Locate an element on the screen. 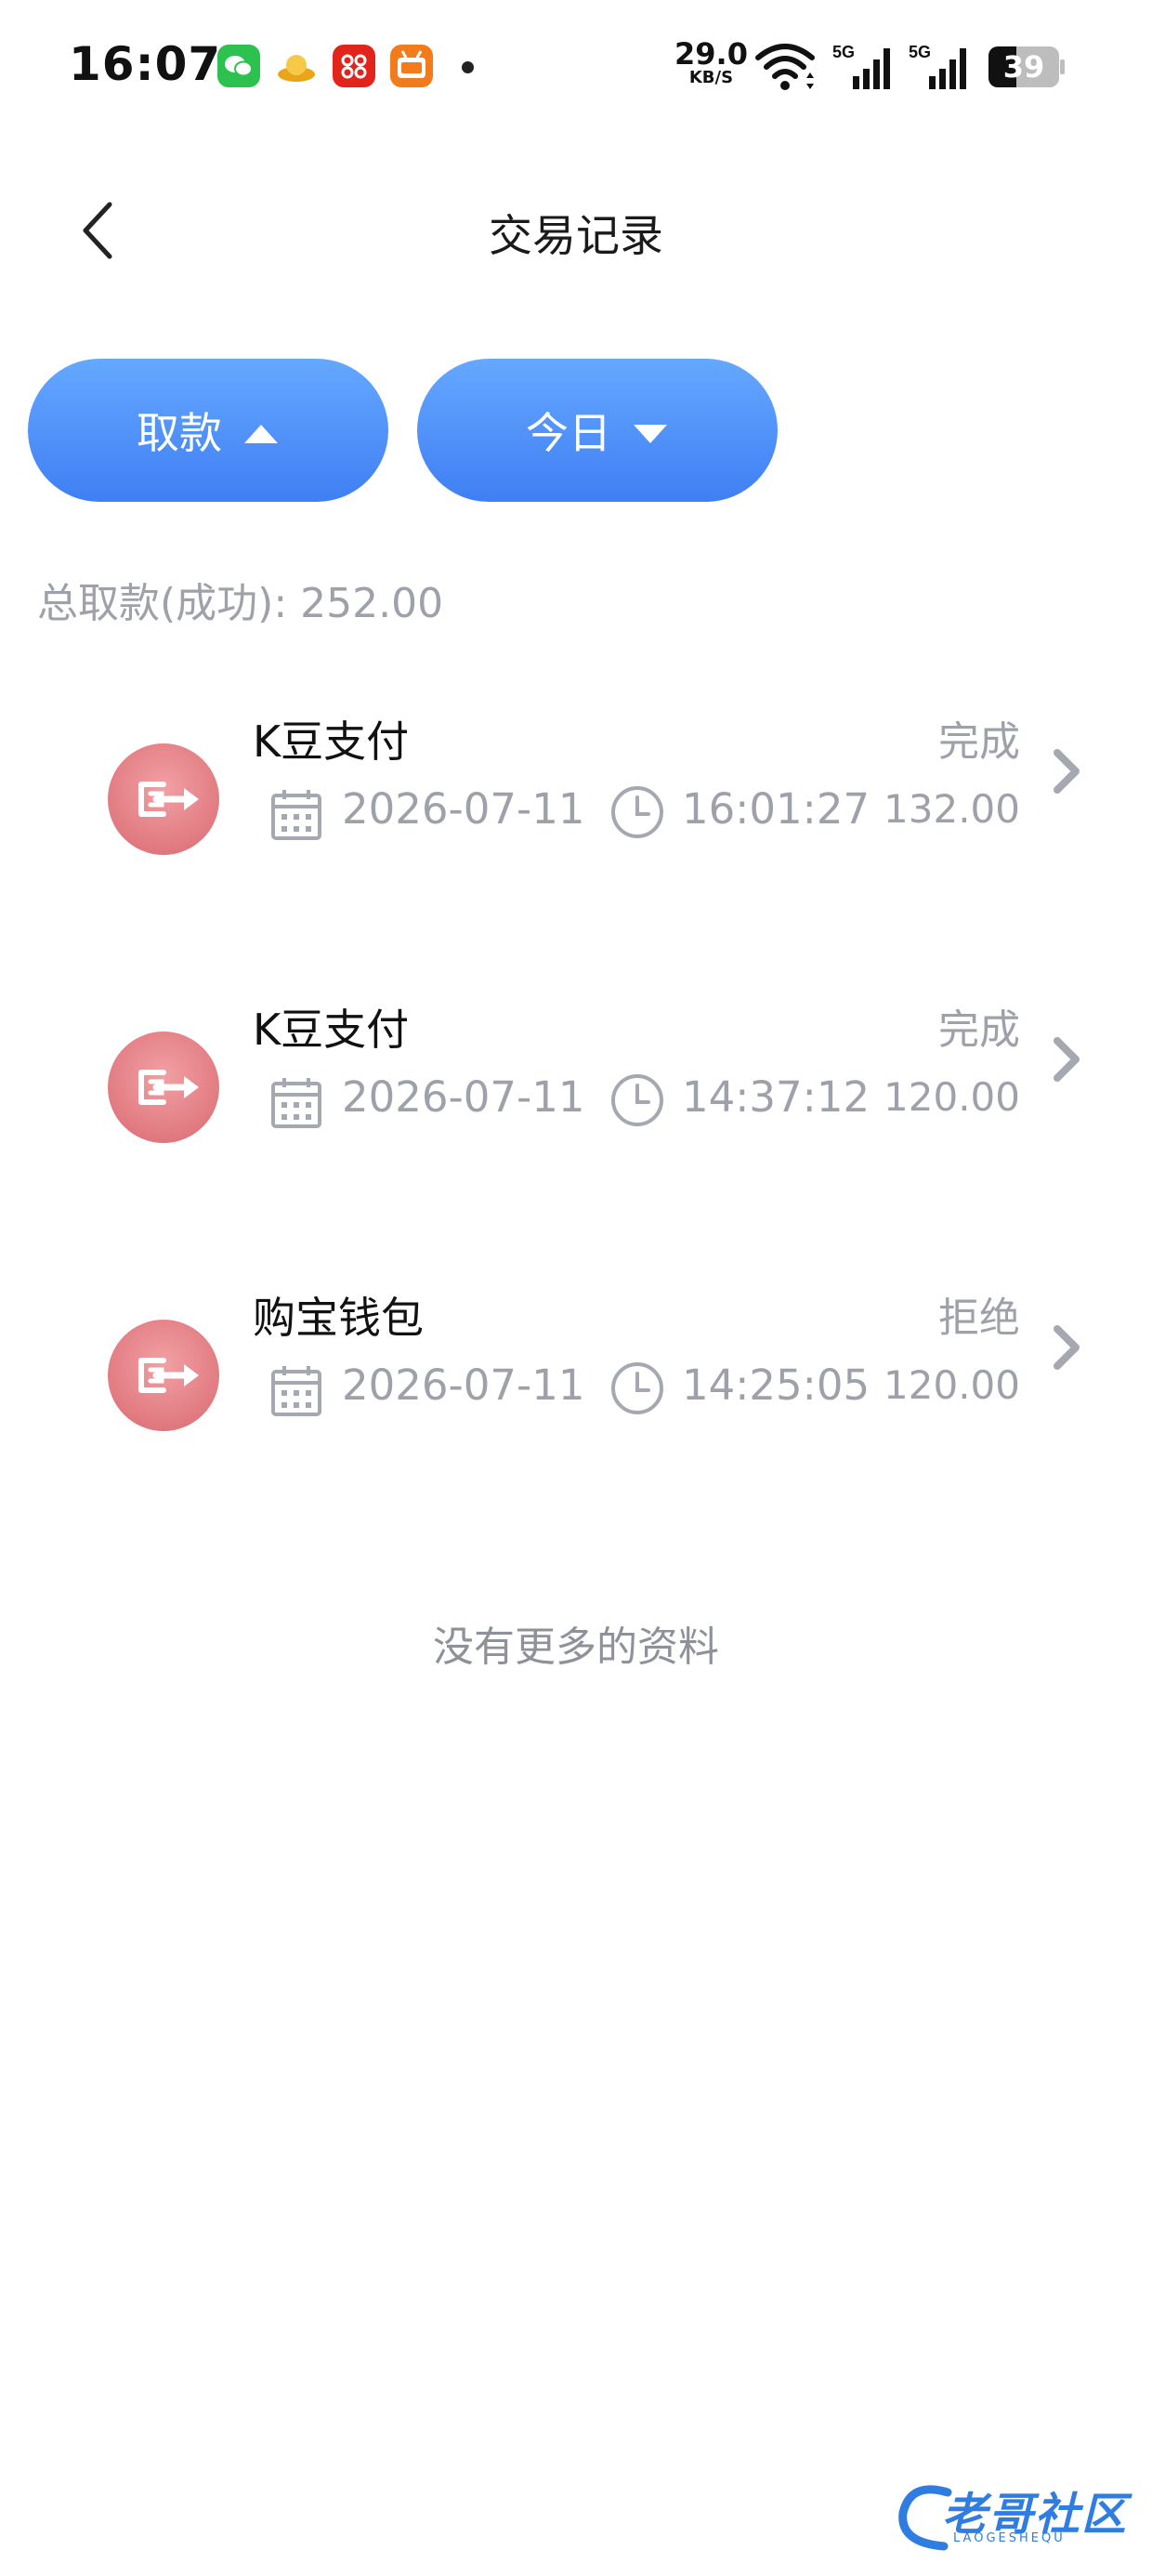 This screenshot has height=2576, width=1152. caret-up-icon is located at coordinates (261, 430).